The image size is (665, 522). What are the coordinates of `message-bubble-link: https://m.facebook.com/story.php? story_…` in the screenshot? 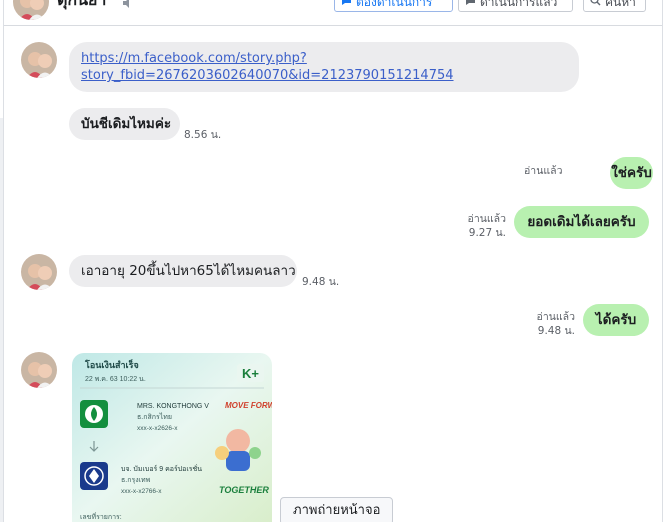 It's located at (324, 67).